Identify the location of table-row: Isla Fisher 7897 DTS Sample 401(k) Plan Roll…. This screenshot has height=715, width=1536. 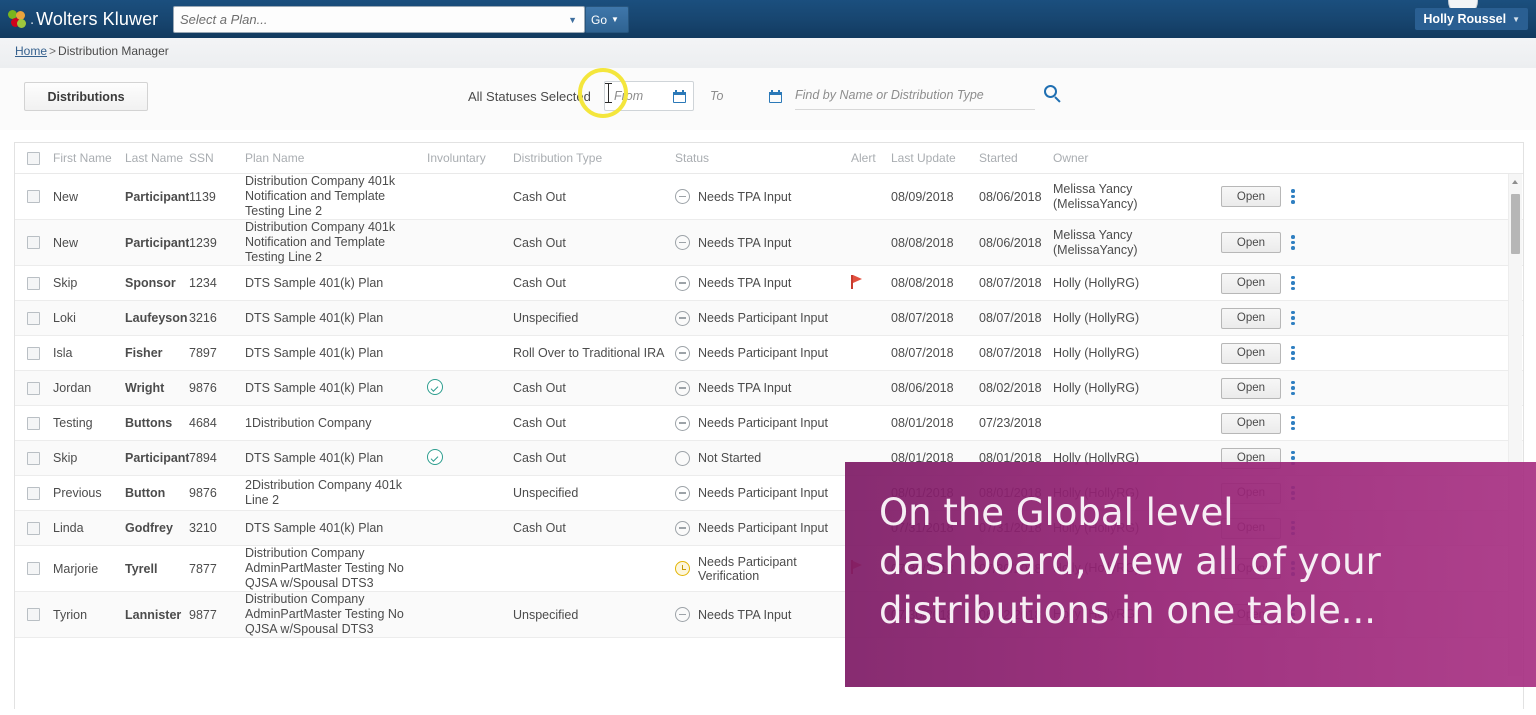
(769, 353).